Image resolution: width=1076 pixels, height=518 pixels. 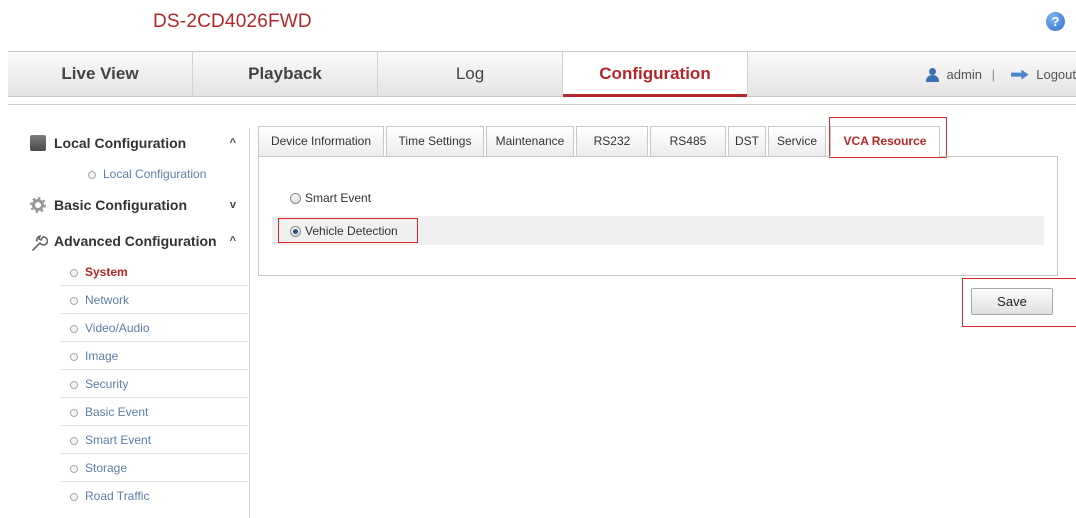 What do you see at coordinates (155, 174) in the screenshot?
I see `sidebar-item-label: Local Configuration` at bounding box center [155, 174].